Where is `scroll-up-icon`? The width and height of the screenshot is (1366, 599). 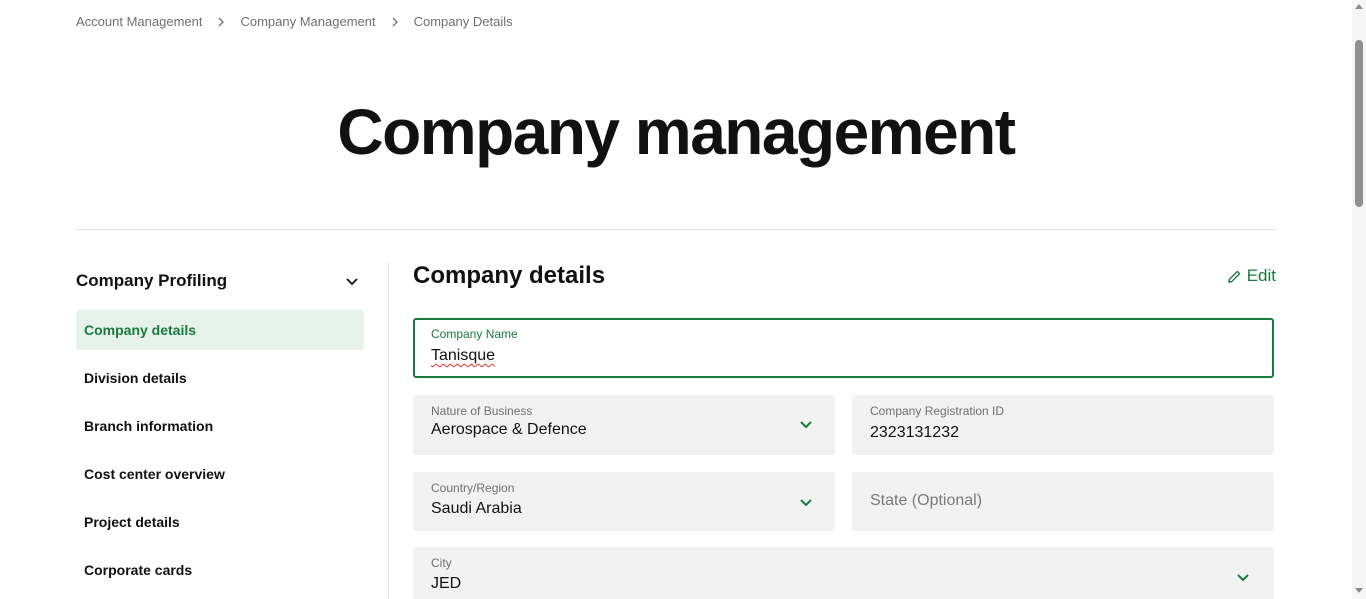 scroll-up-icon is located at coordinates (1359, 6).